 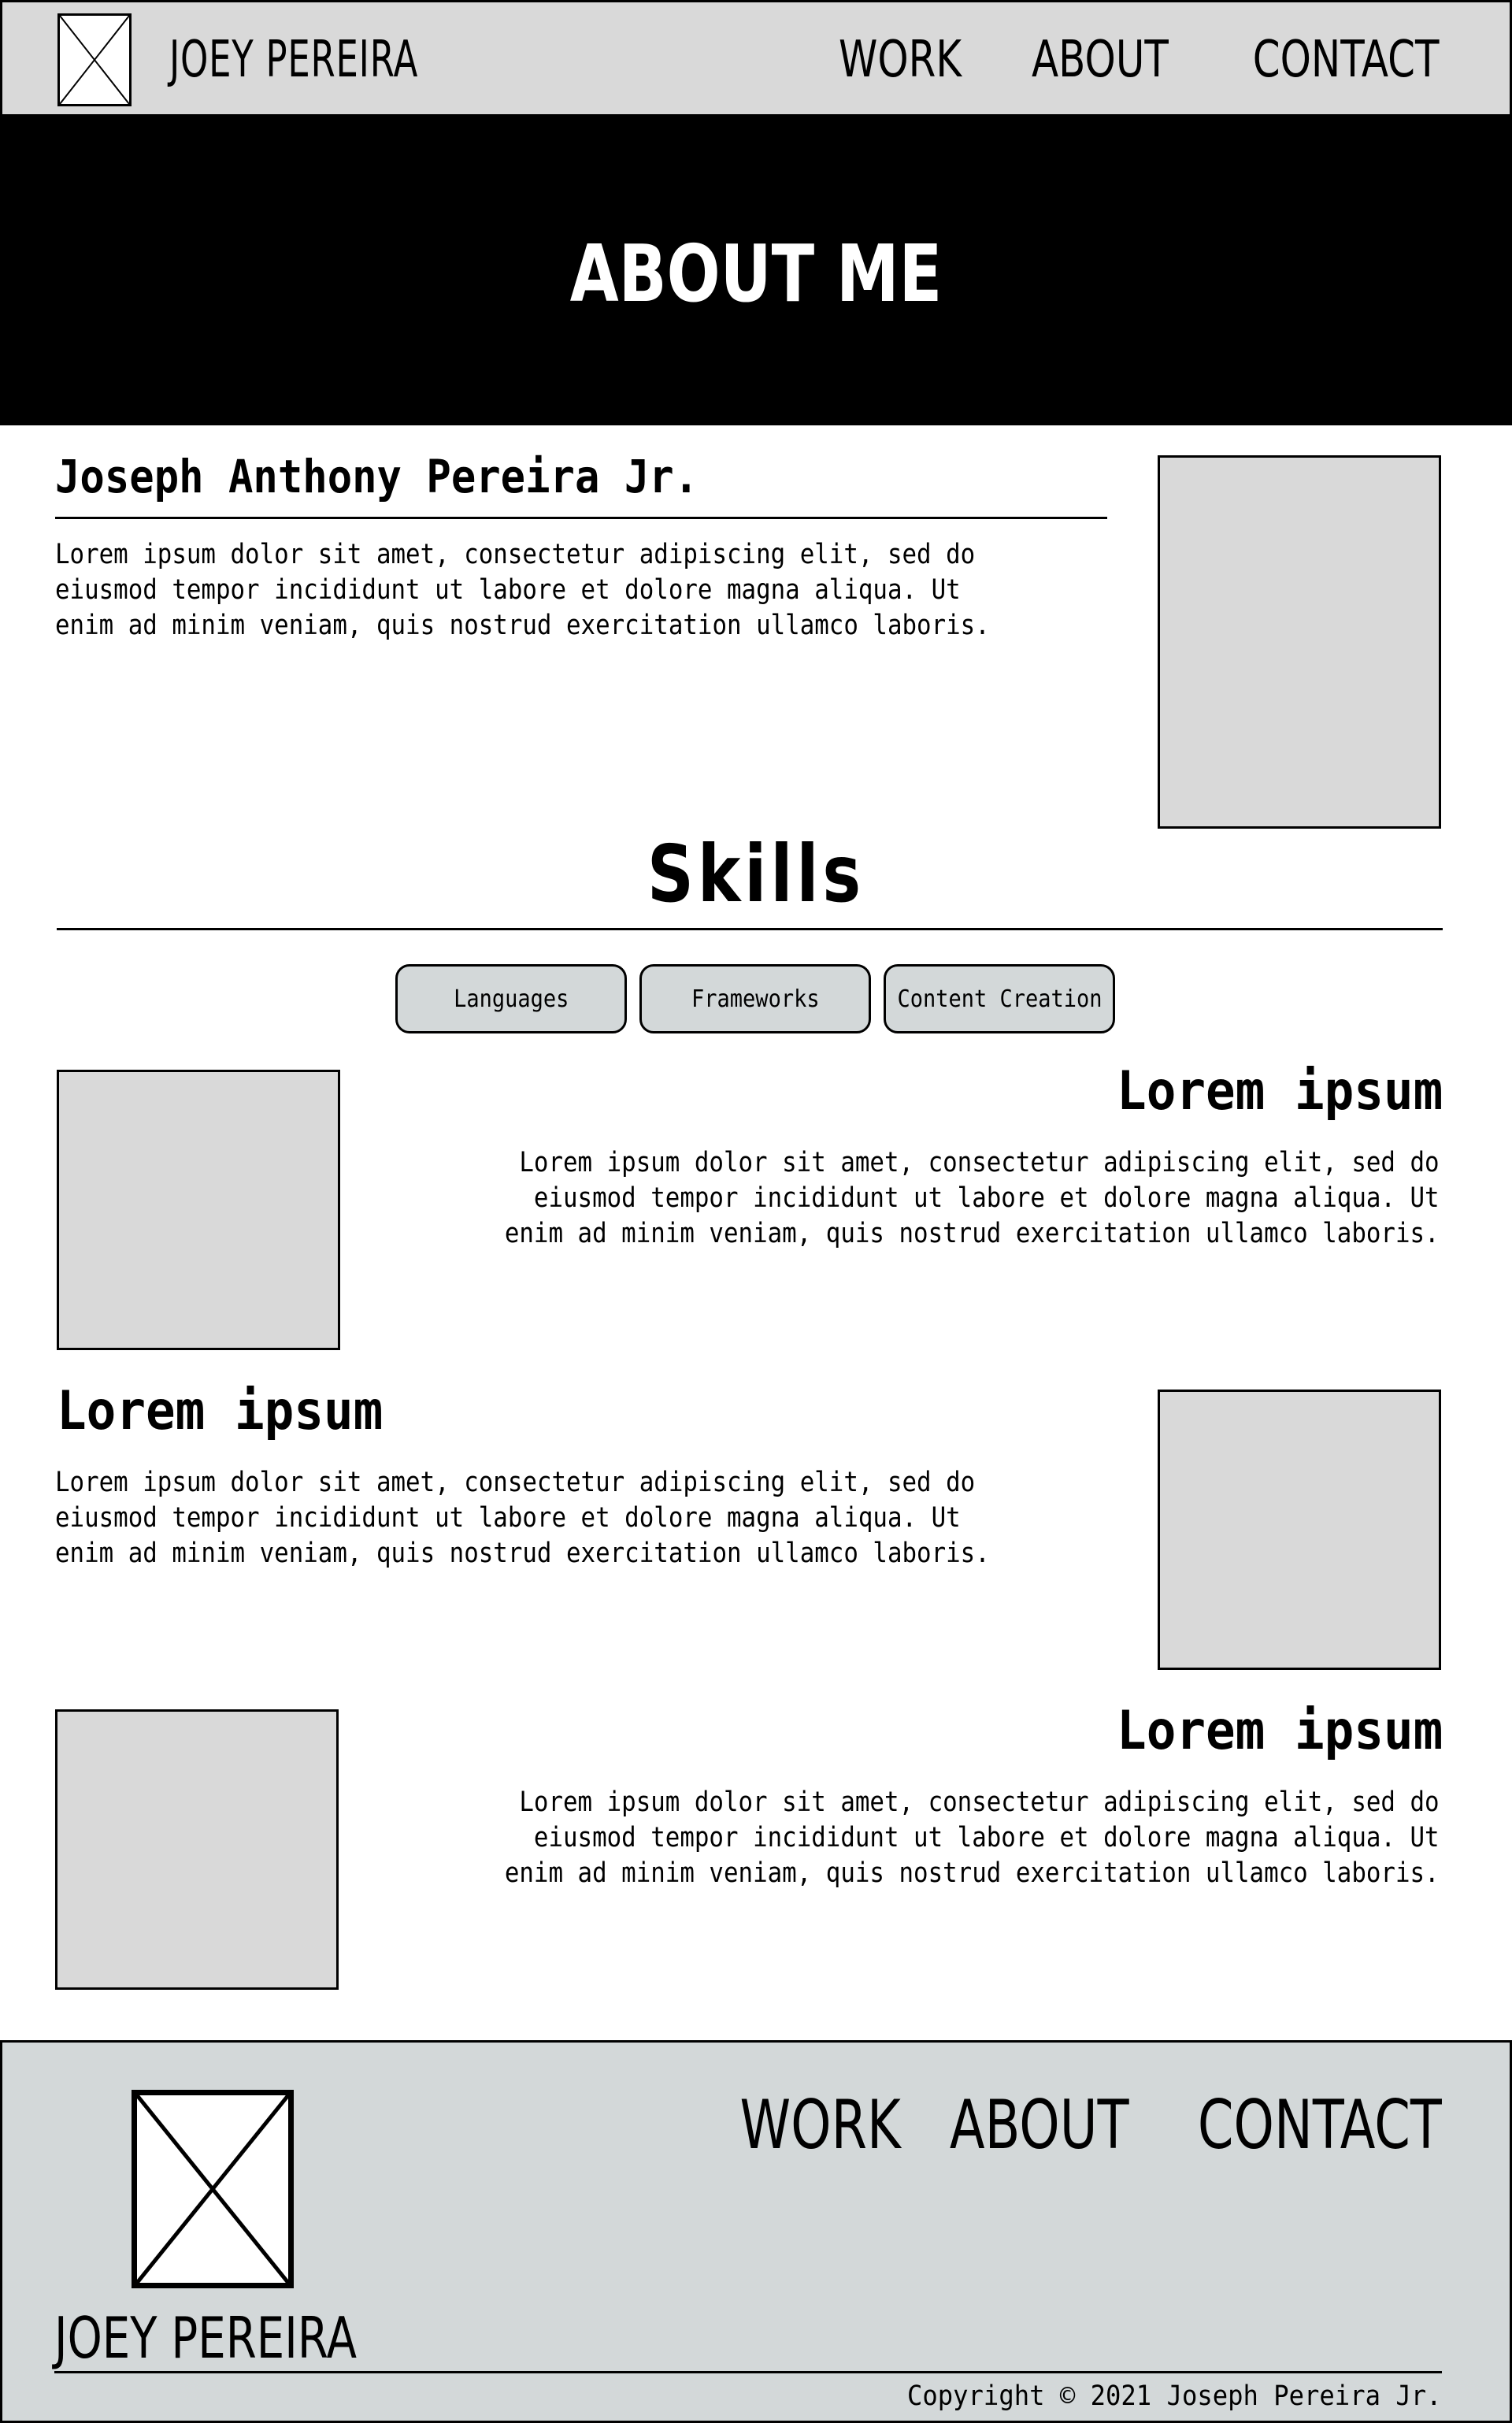 I want to click on header-nav: WORK ABOUT CONTACT, so click(x=1133, y=60).